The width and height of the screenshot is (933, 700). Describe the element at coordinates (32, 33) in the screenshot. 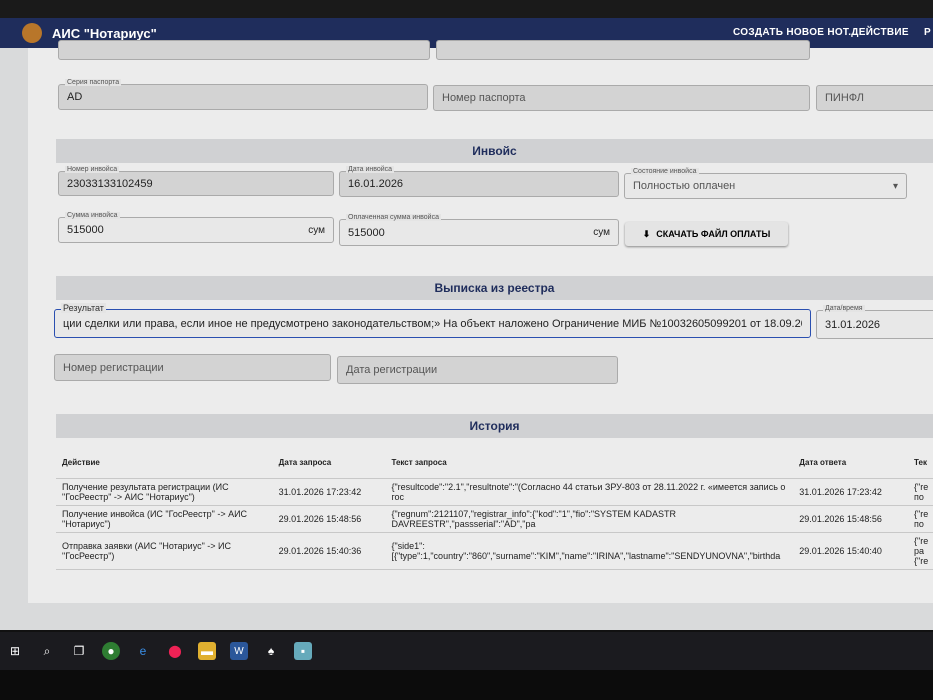

I see `logo-emblem-icon` at that location.